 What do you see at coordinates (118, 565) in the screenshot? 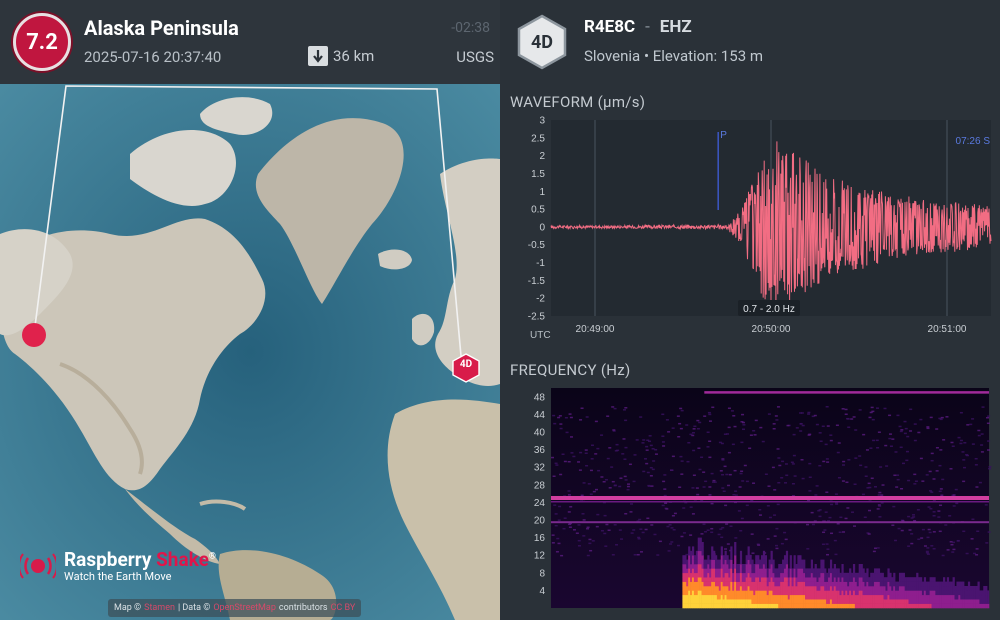
I see `raspberry-shake-logo: Raspberry Shake® Watch the Earth Move` at bounding box center [118, 565].